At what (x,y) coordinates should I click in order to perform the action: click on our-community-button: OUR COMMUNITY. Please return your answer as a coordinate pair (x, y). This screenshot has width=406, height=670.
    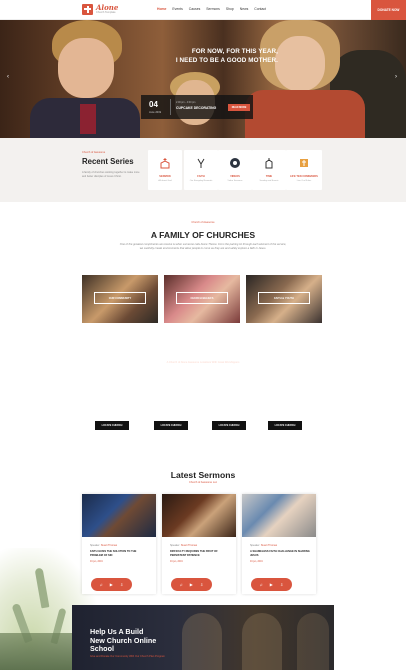
    Looking at the image, I should click on (120, 298).